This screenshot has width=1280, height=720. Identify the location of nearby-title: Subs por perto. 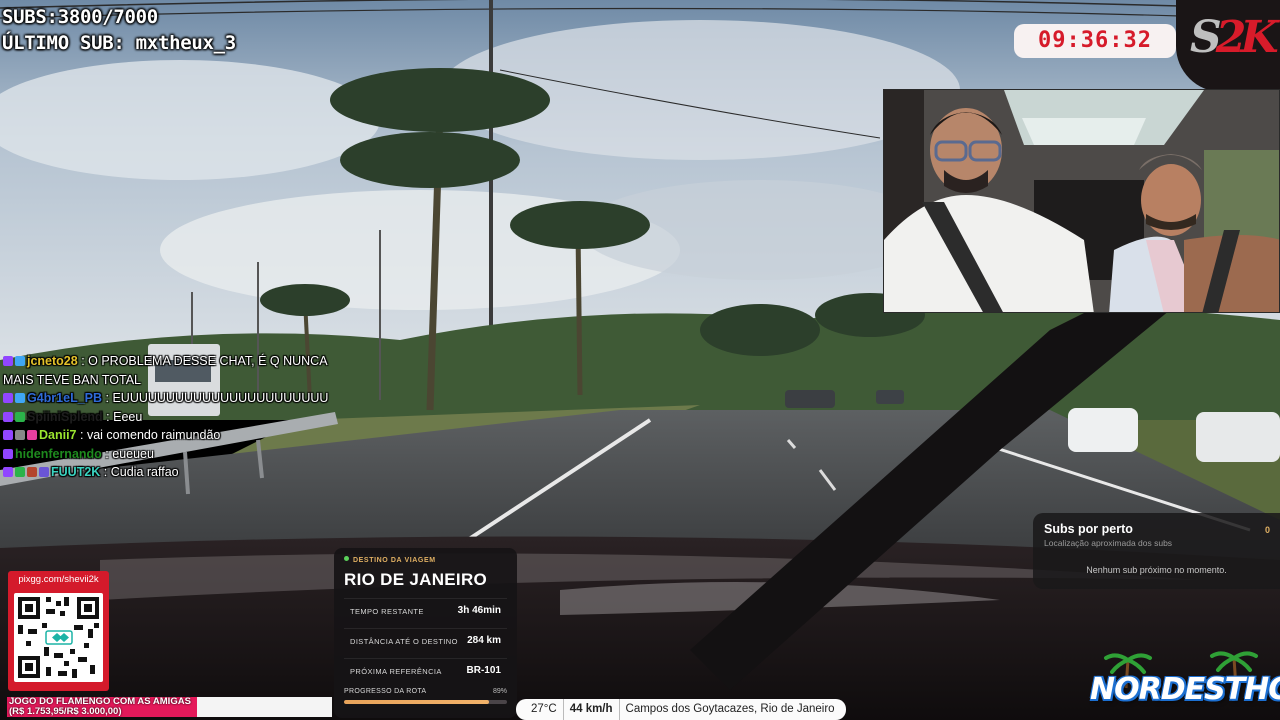
(1088, 529).